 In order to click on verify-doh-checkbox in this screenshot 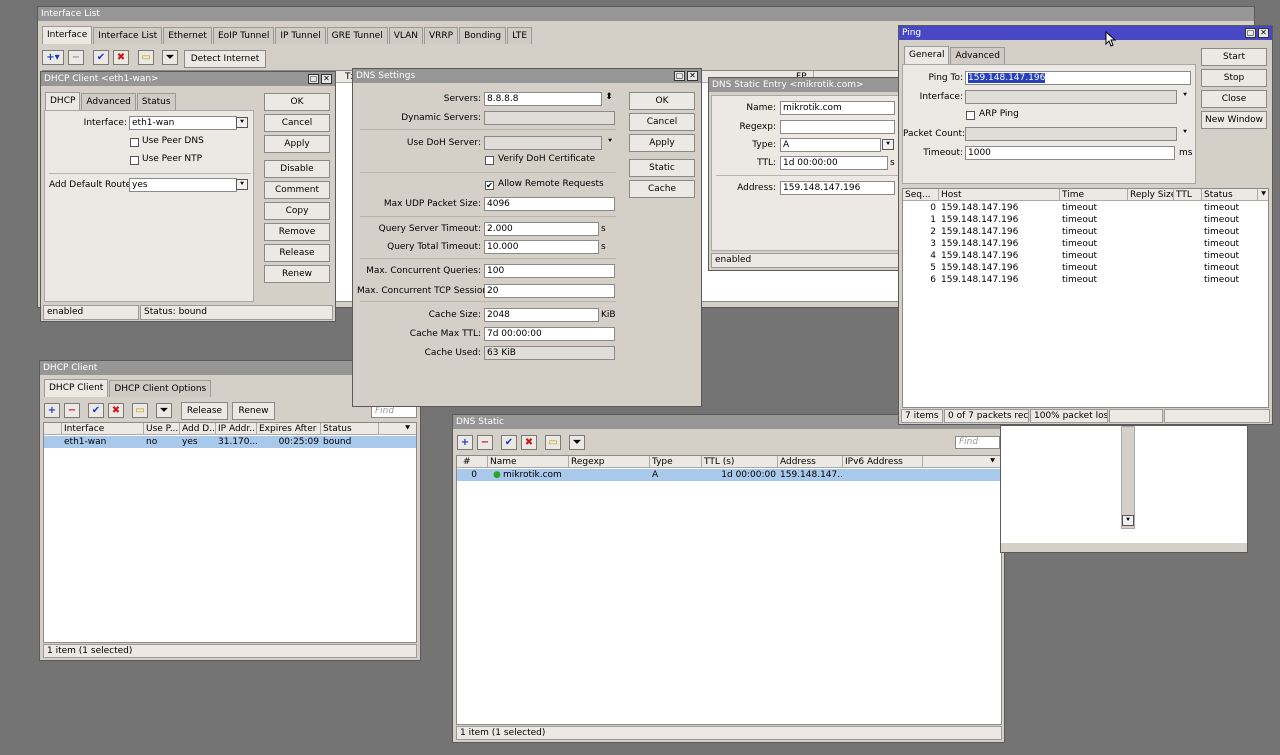, I will do `click(489, 160)`.